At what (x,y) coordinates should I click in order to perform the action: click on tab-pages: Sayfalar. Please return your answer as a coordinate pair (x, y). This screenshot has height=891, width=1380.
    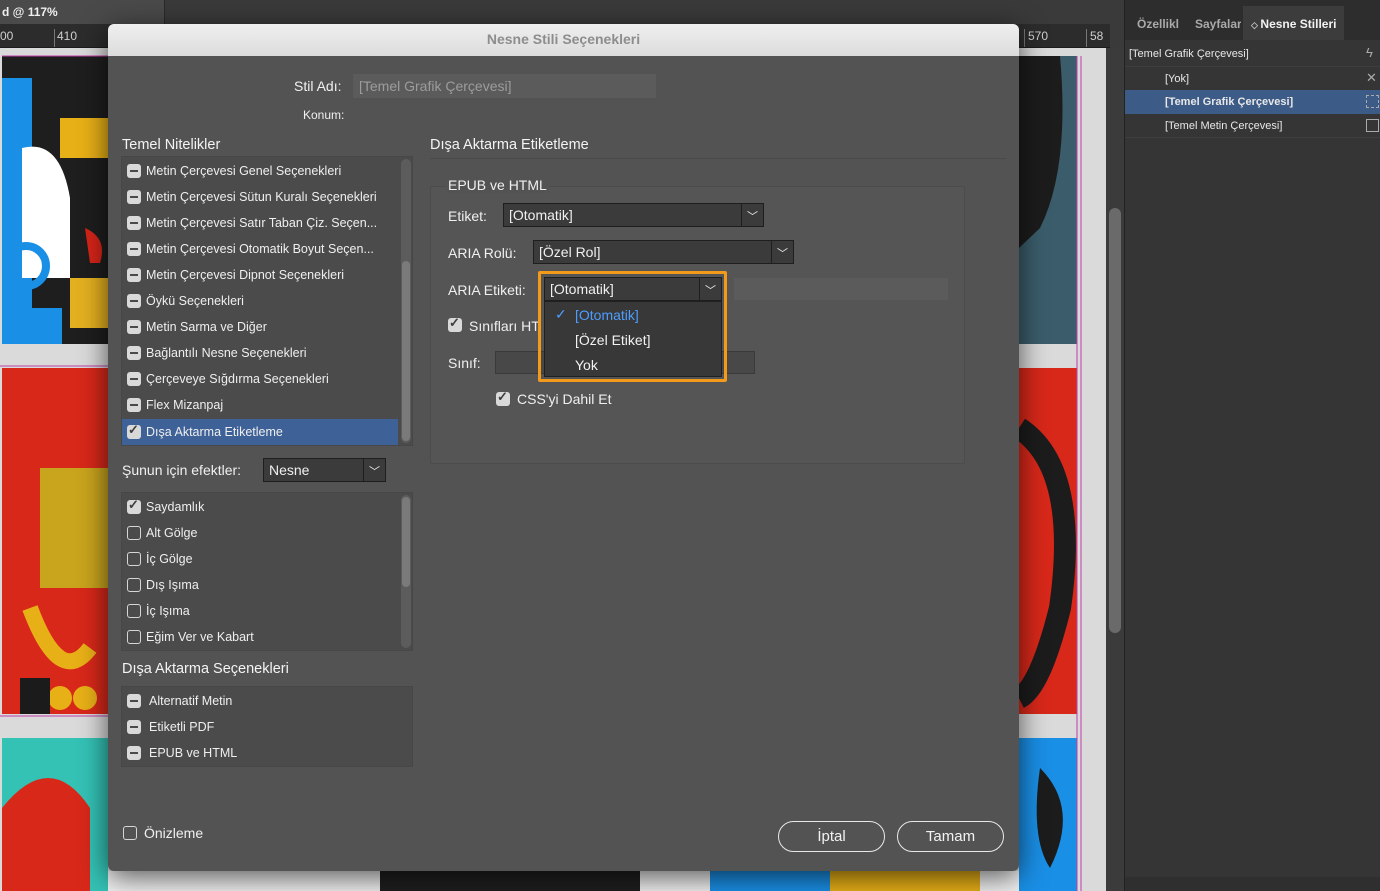
    Looking at the image, I should click on (1218, 24).